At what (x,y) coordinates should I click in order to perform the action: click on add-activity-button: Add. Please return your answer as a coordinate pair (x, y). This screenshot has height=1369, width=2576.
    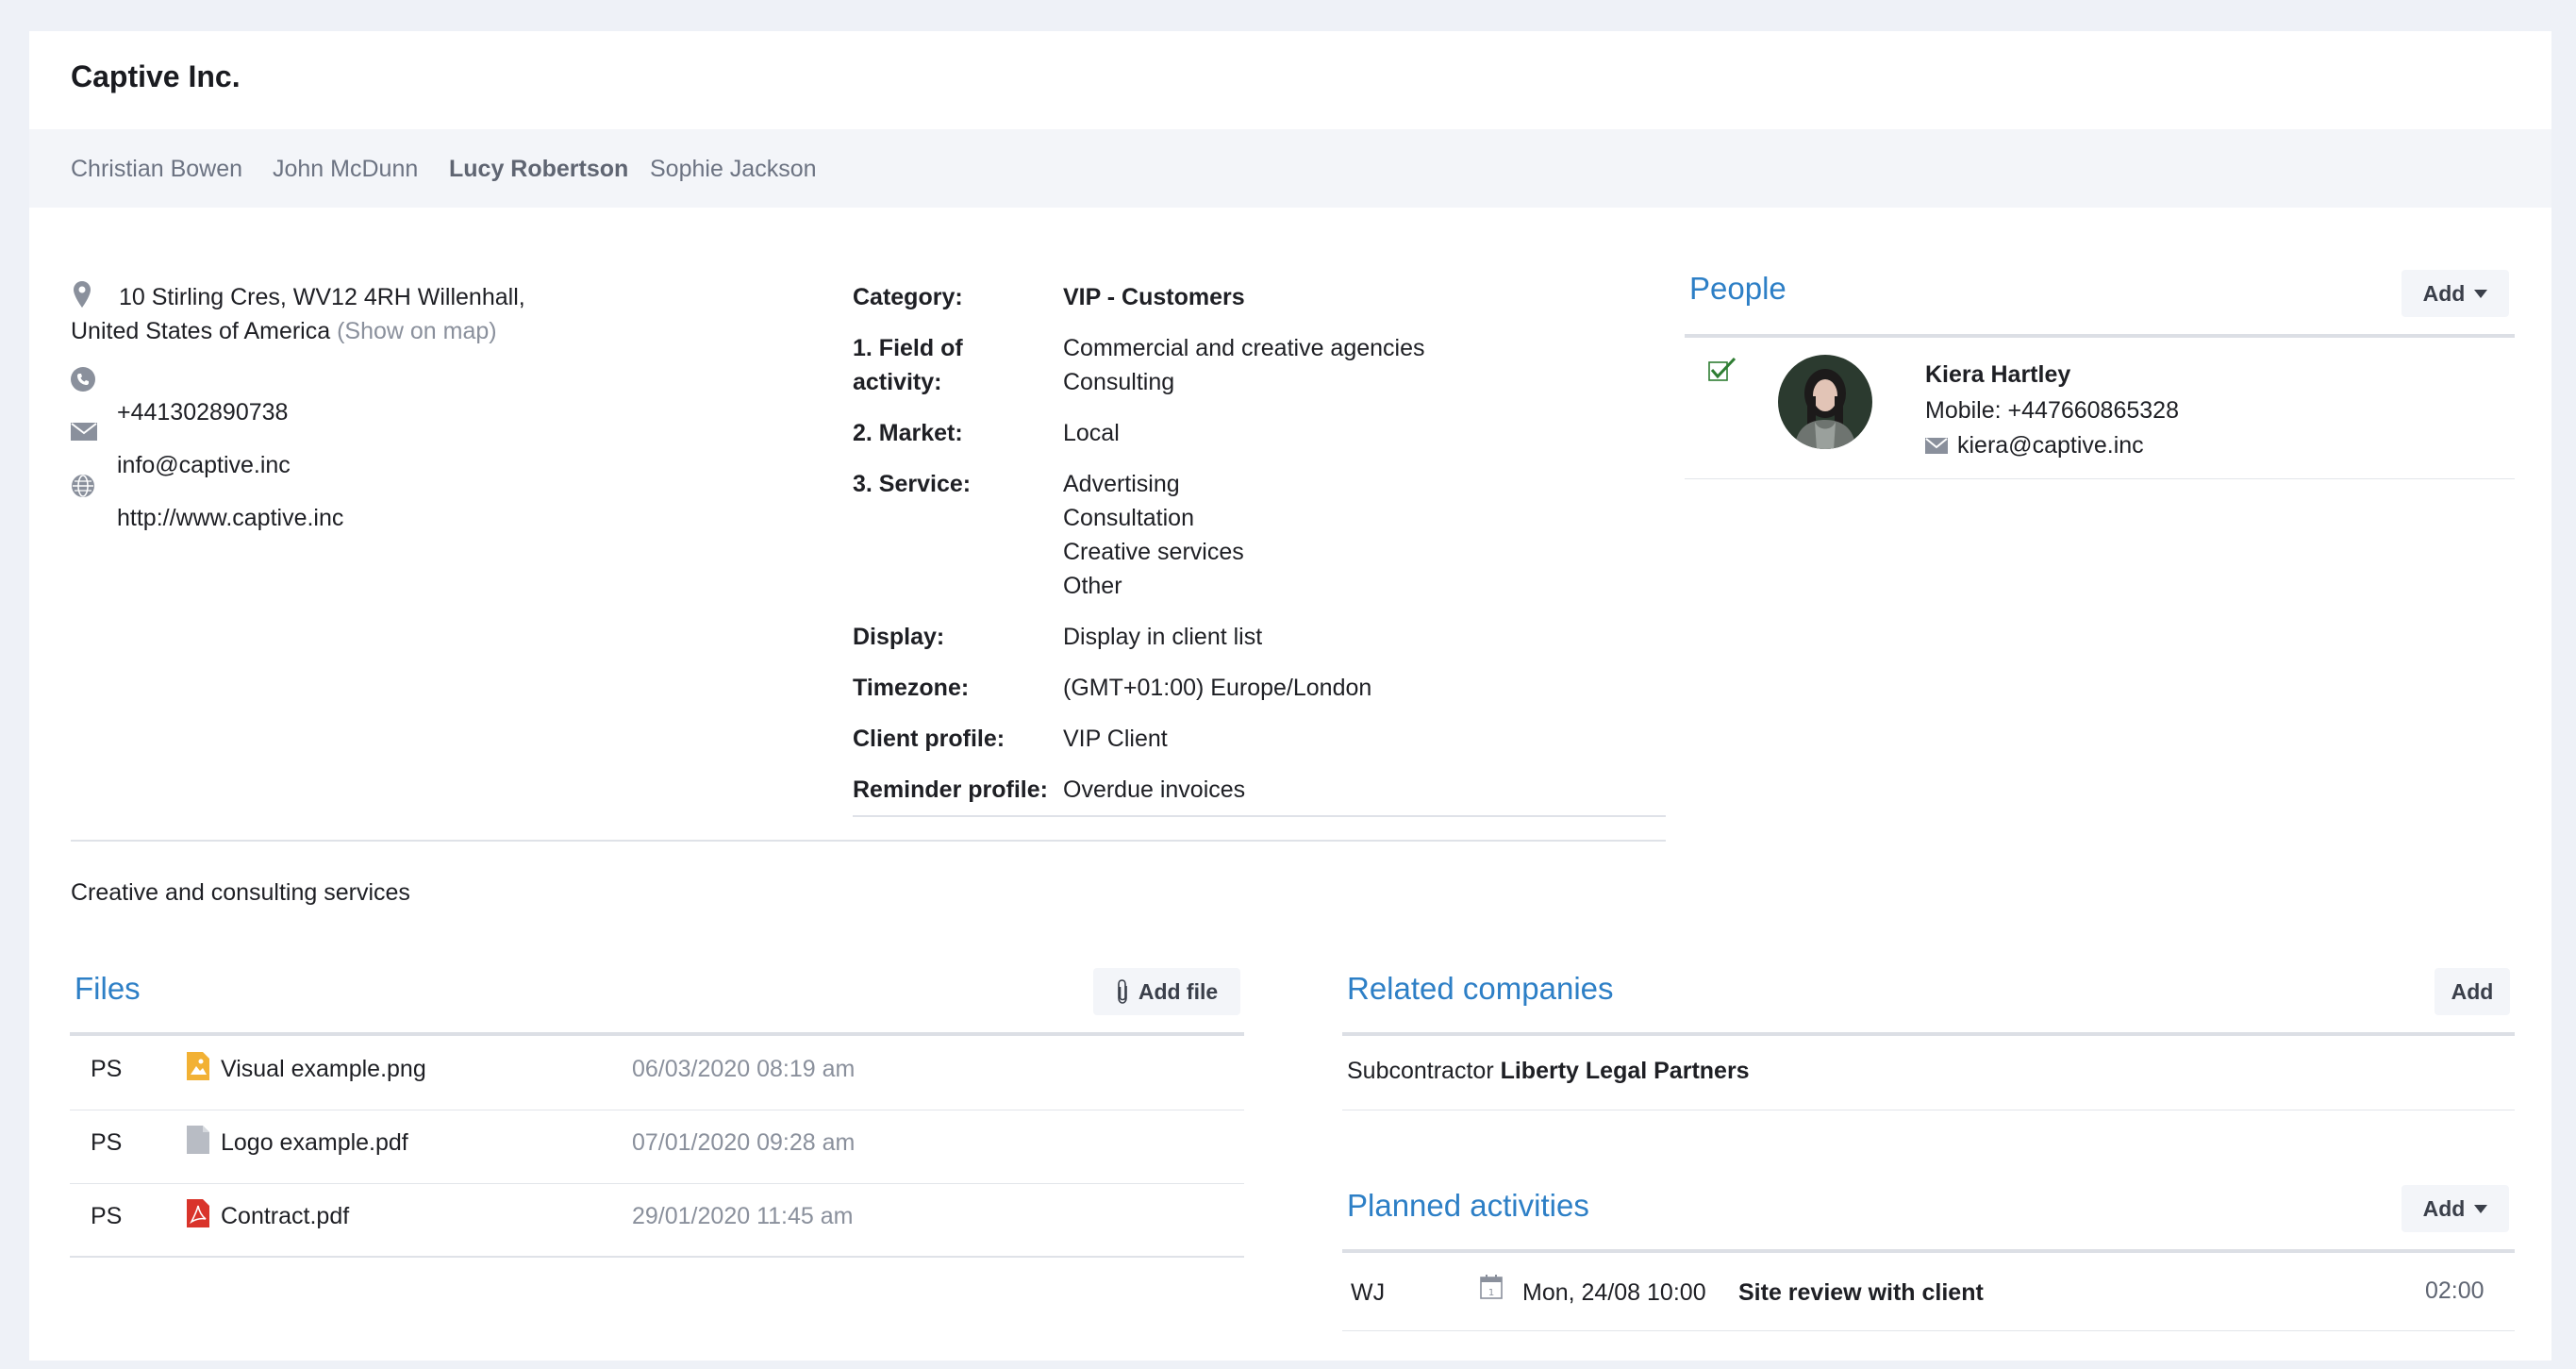
    Looking at the image, I should click on (2455, 1208).